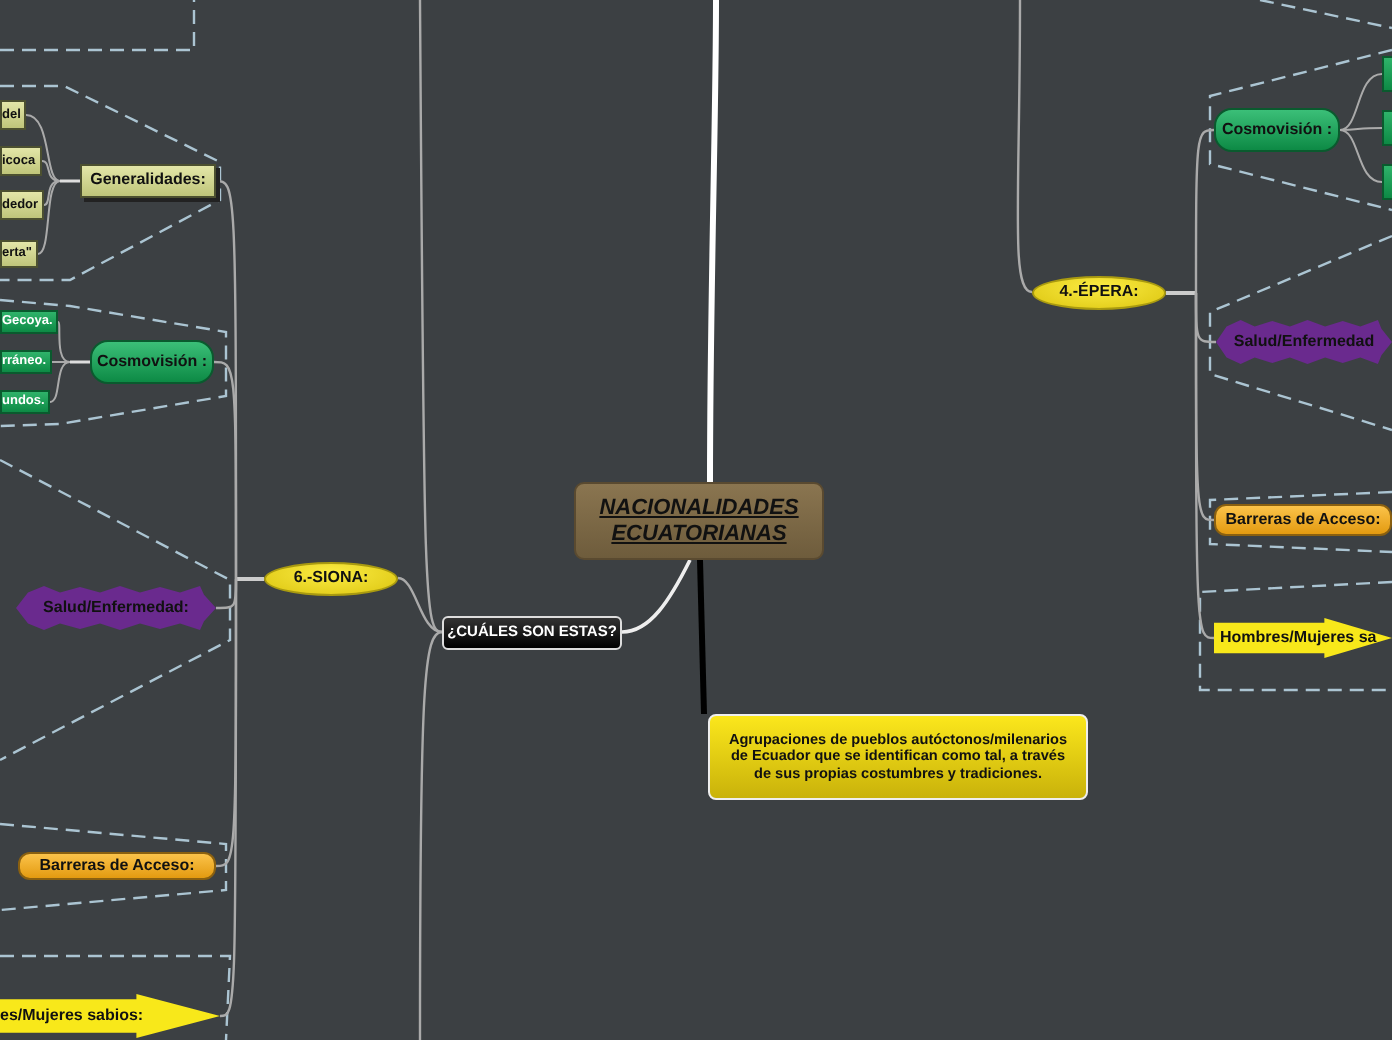 This screenshot has height=1040, width=1392. What do you see at coordinates (148, 181) in the screenshot?
I see `topic-node: Generalidades:` at bounding box center [148, 181].